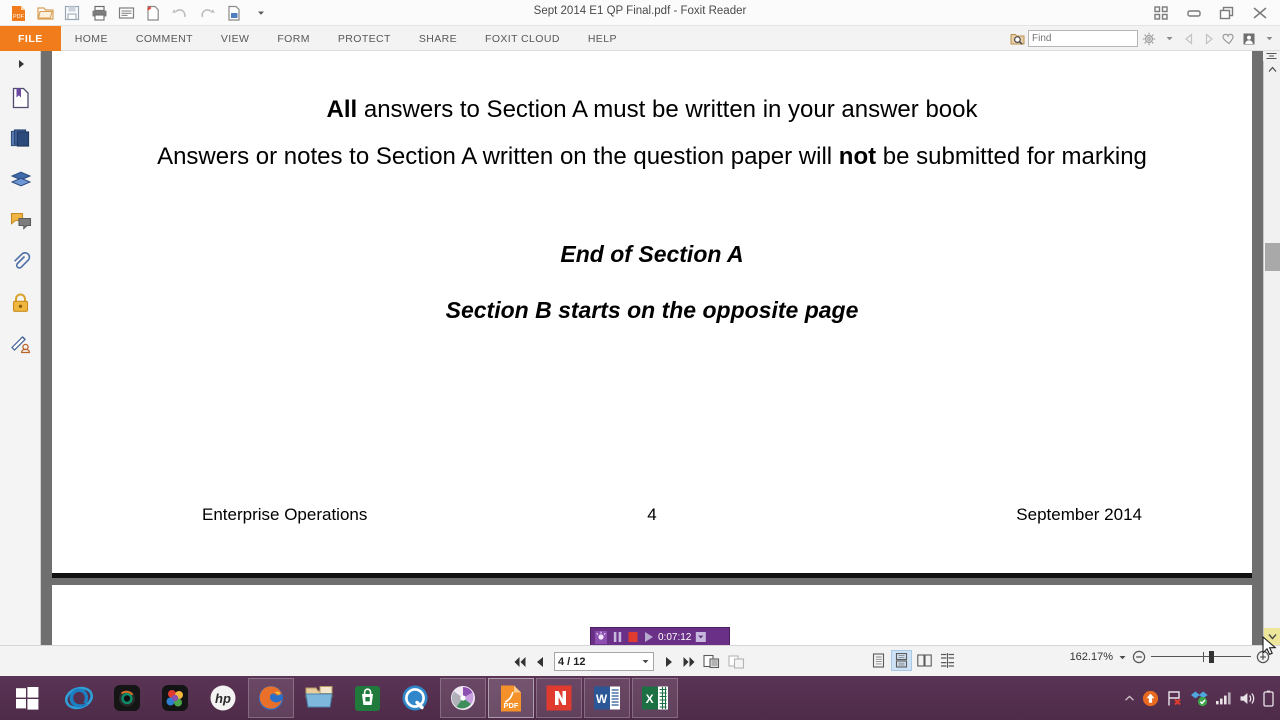 The height and width of the screenshot is (720, 1280). I want to click on window-controls, so click(1210, 13).